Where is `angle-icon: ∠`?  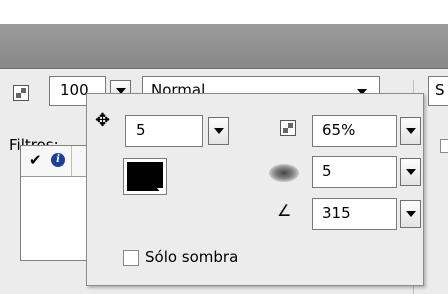 angle-icon: ∠ is located at coordinates (284, 210).